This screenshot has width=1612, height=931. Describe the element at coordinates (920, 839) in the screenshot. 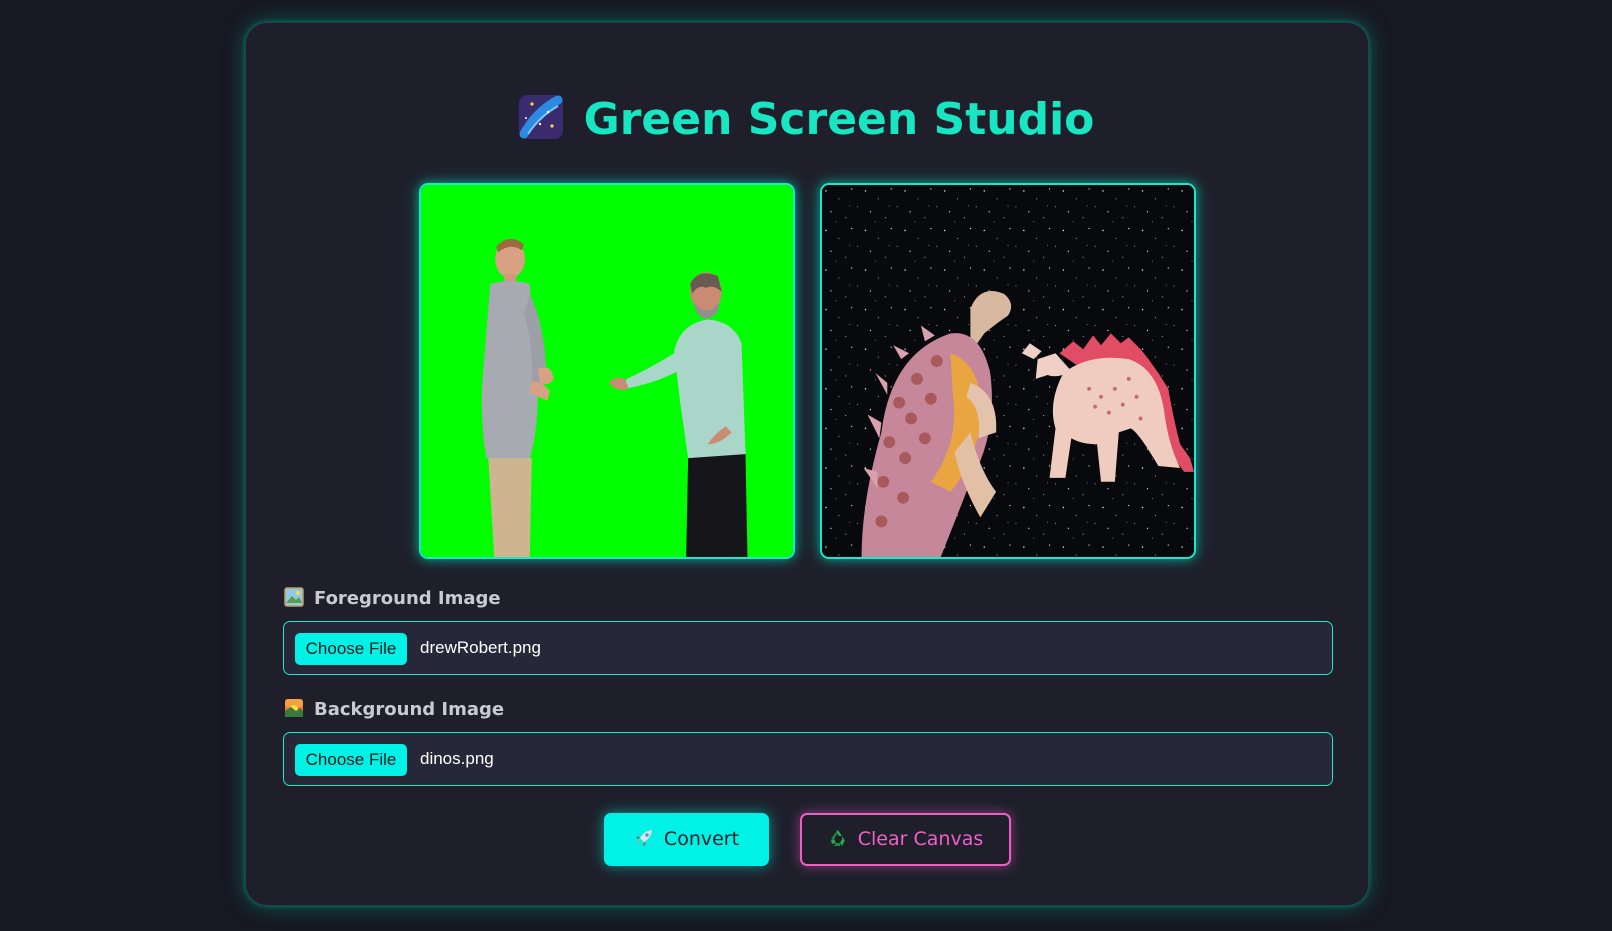

I see `clear-canvas-button-label: Clear Canvas` at that location.